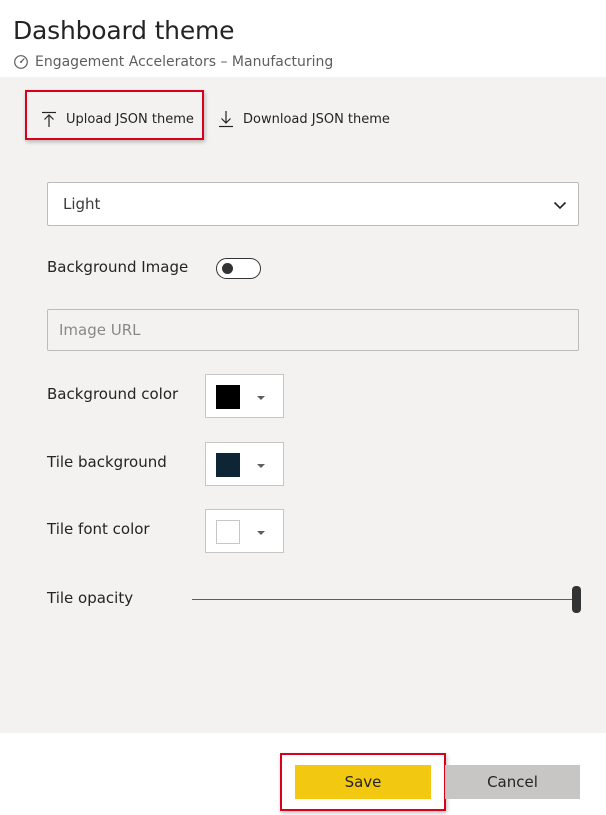 This screenshot has width=606, height=815. What do you see at coordinates (244, 531) in the screenshot?
I see `tile-font-color-picker` at bounding box center [244, 531].